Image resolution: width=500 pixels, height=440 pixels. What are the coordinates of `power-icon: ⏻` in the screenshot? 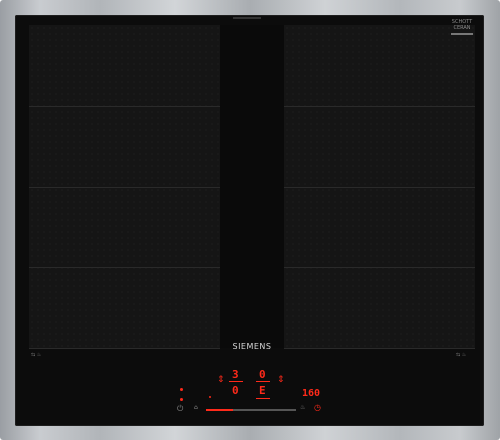 It's located at (180, 409).